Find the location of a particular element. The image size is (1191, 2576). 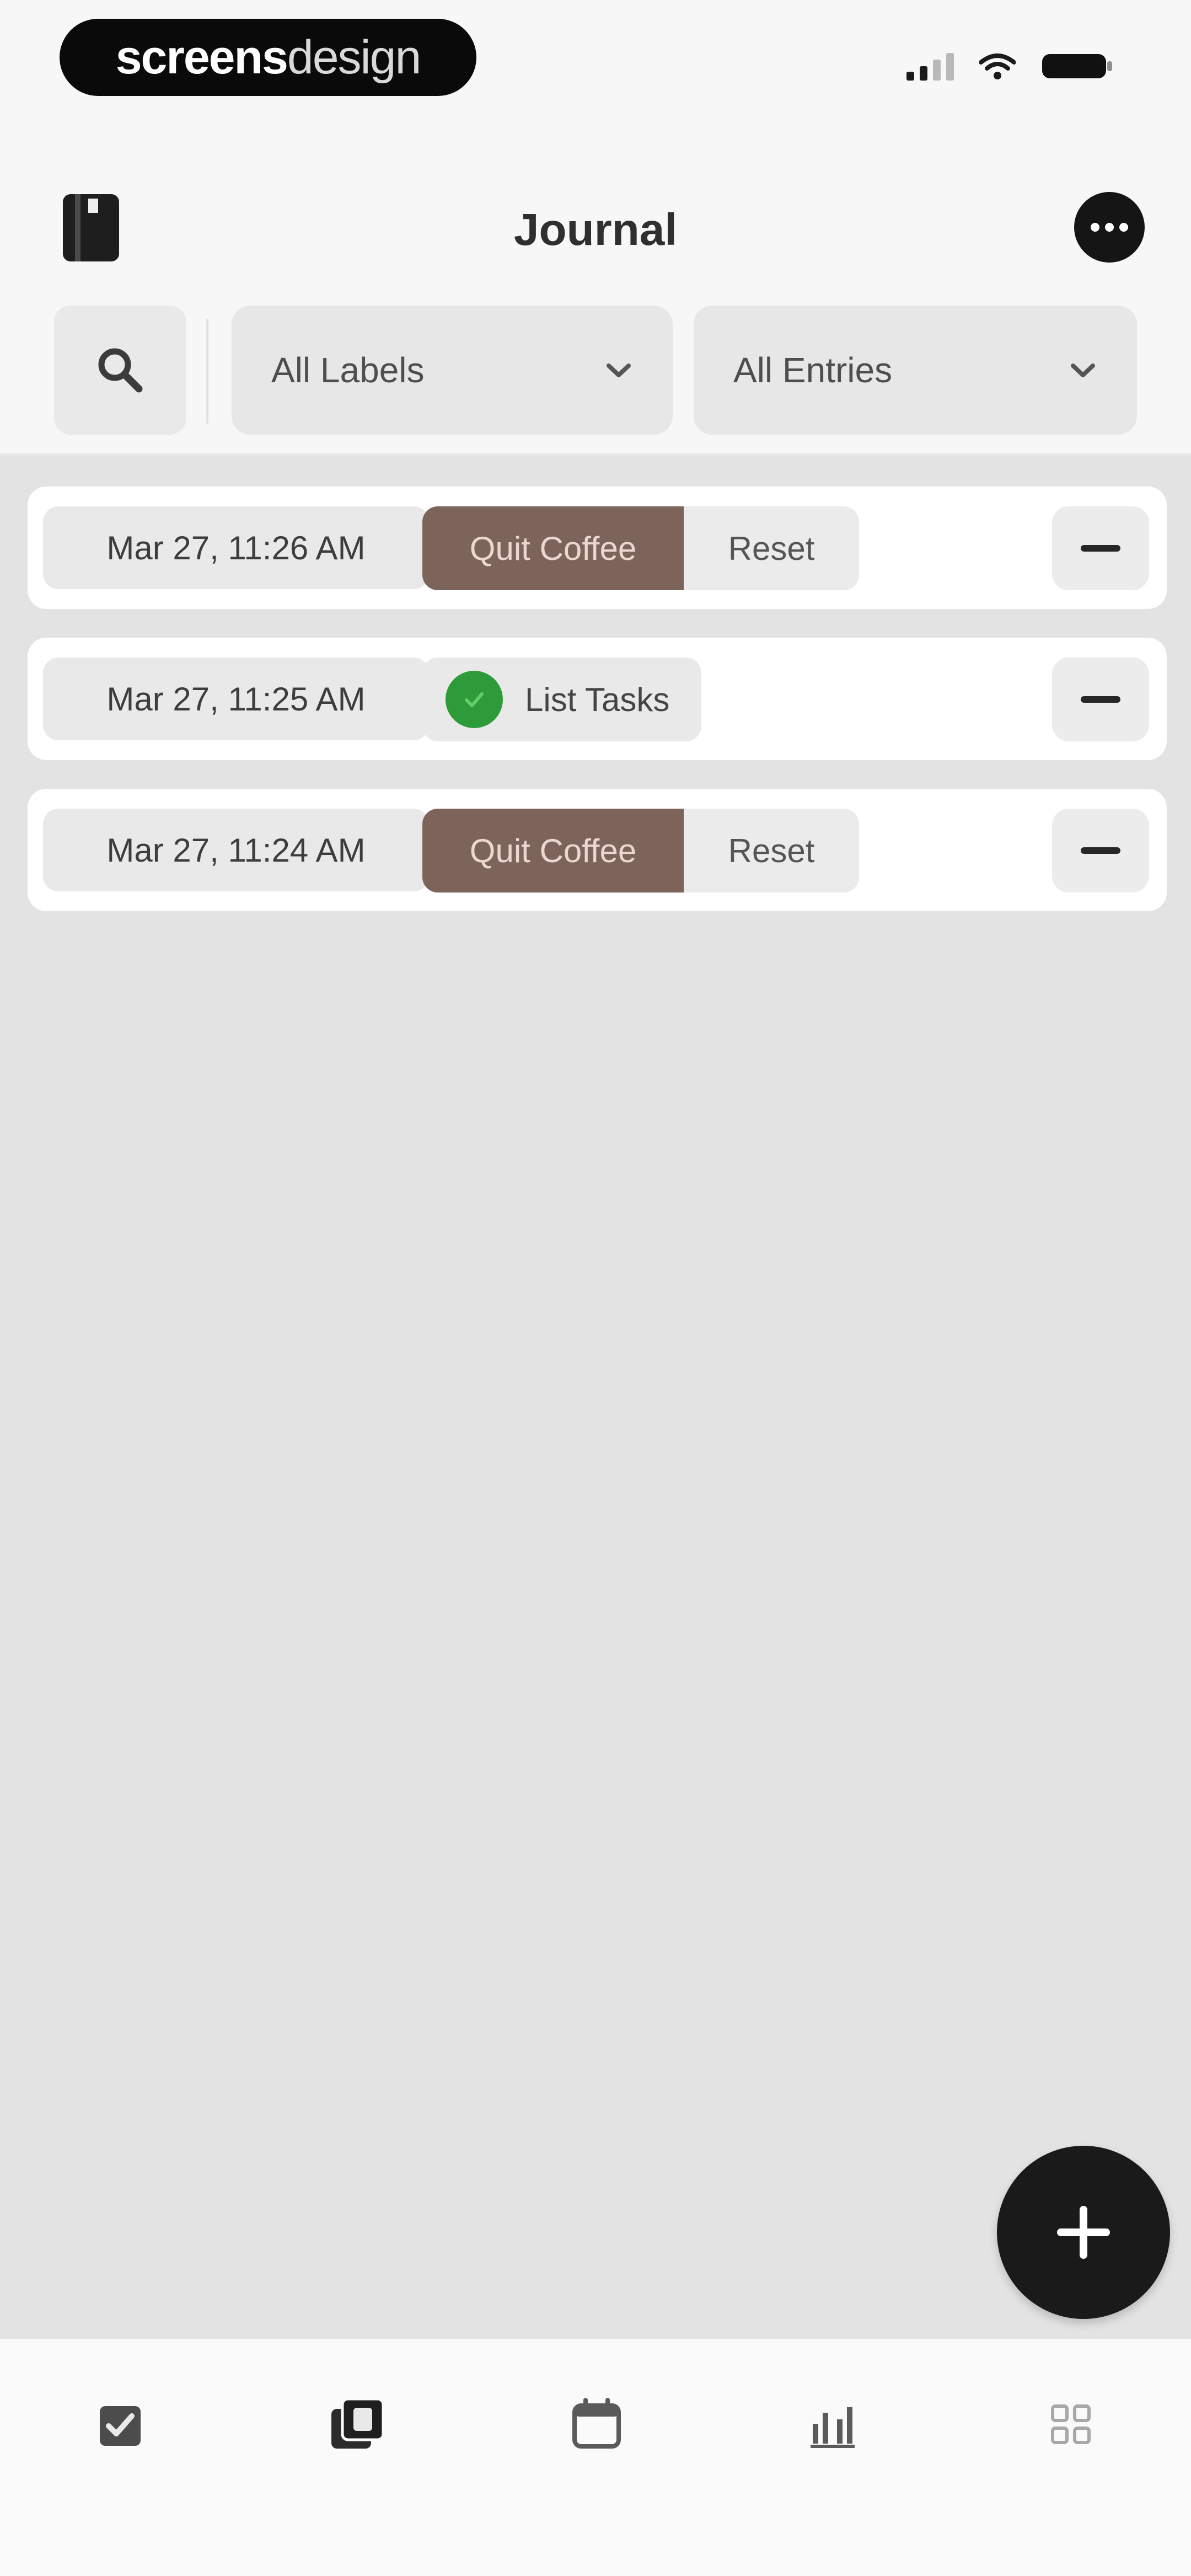

grid-icon is located at coordinates (1071, 2424).